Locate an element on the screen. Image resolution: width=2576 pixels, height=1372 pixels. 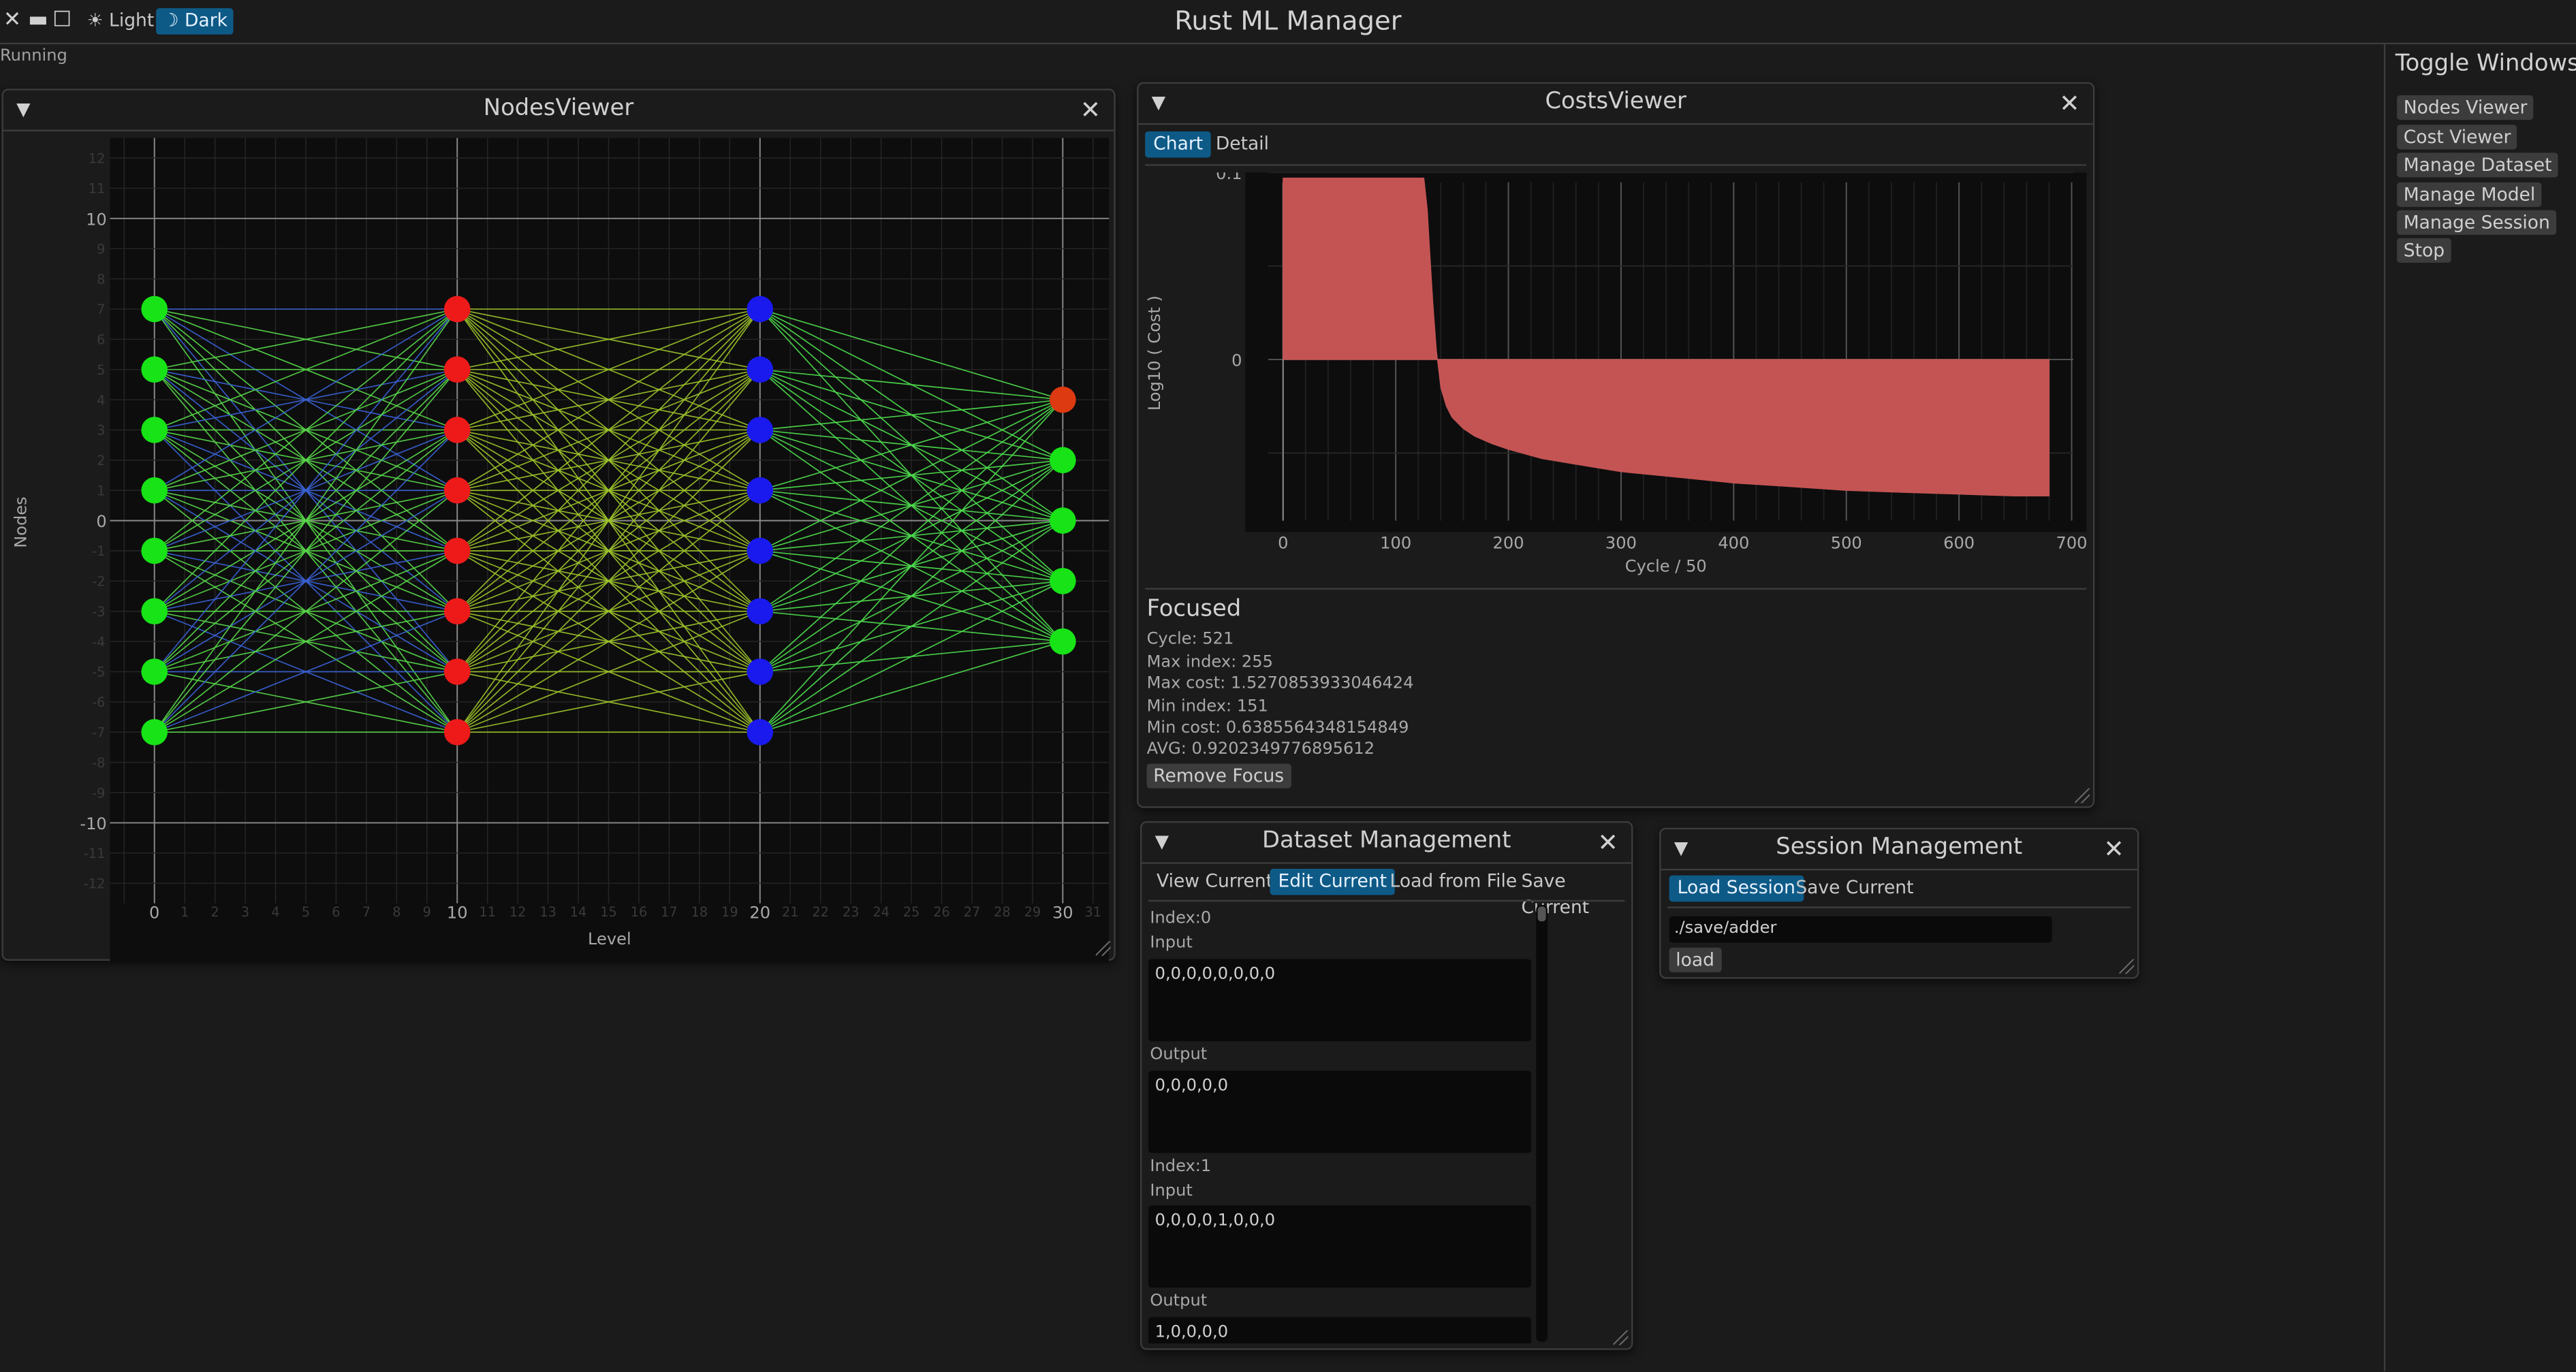
load-session-button: load is located at coordinates (1695, 959).